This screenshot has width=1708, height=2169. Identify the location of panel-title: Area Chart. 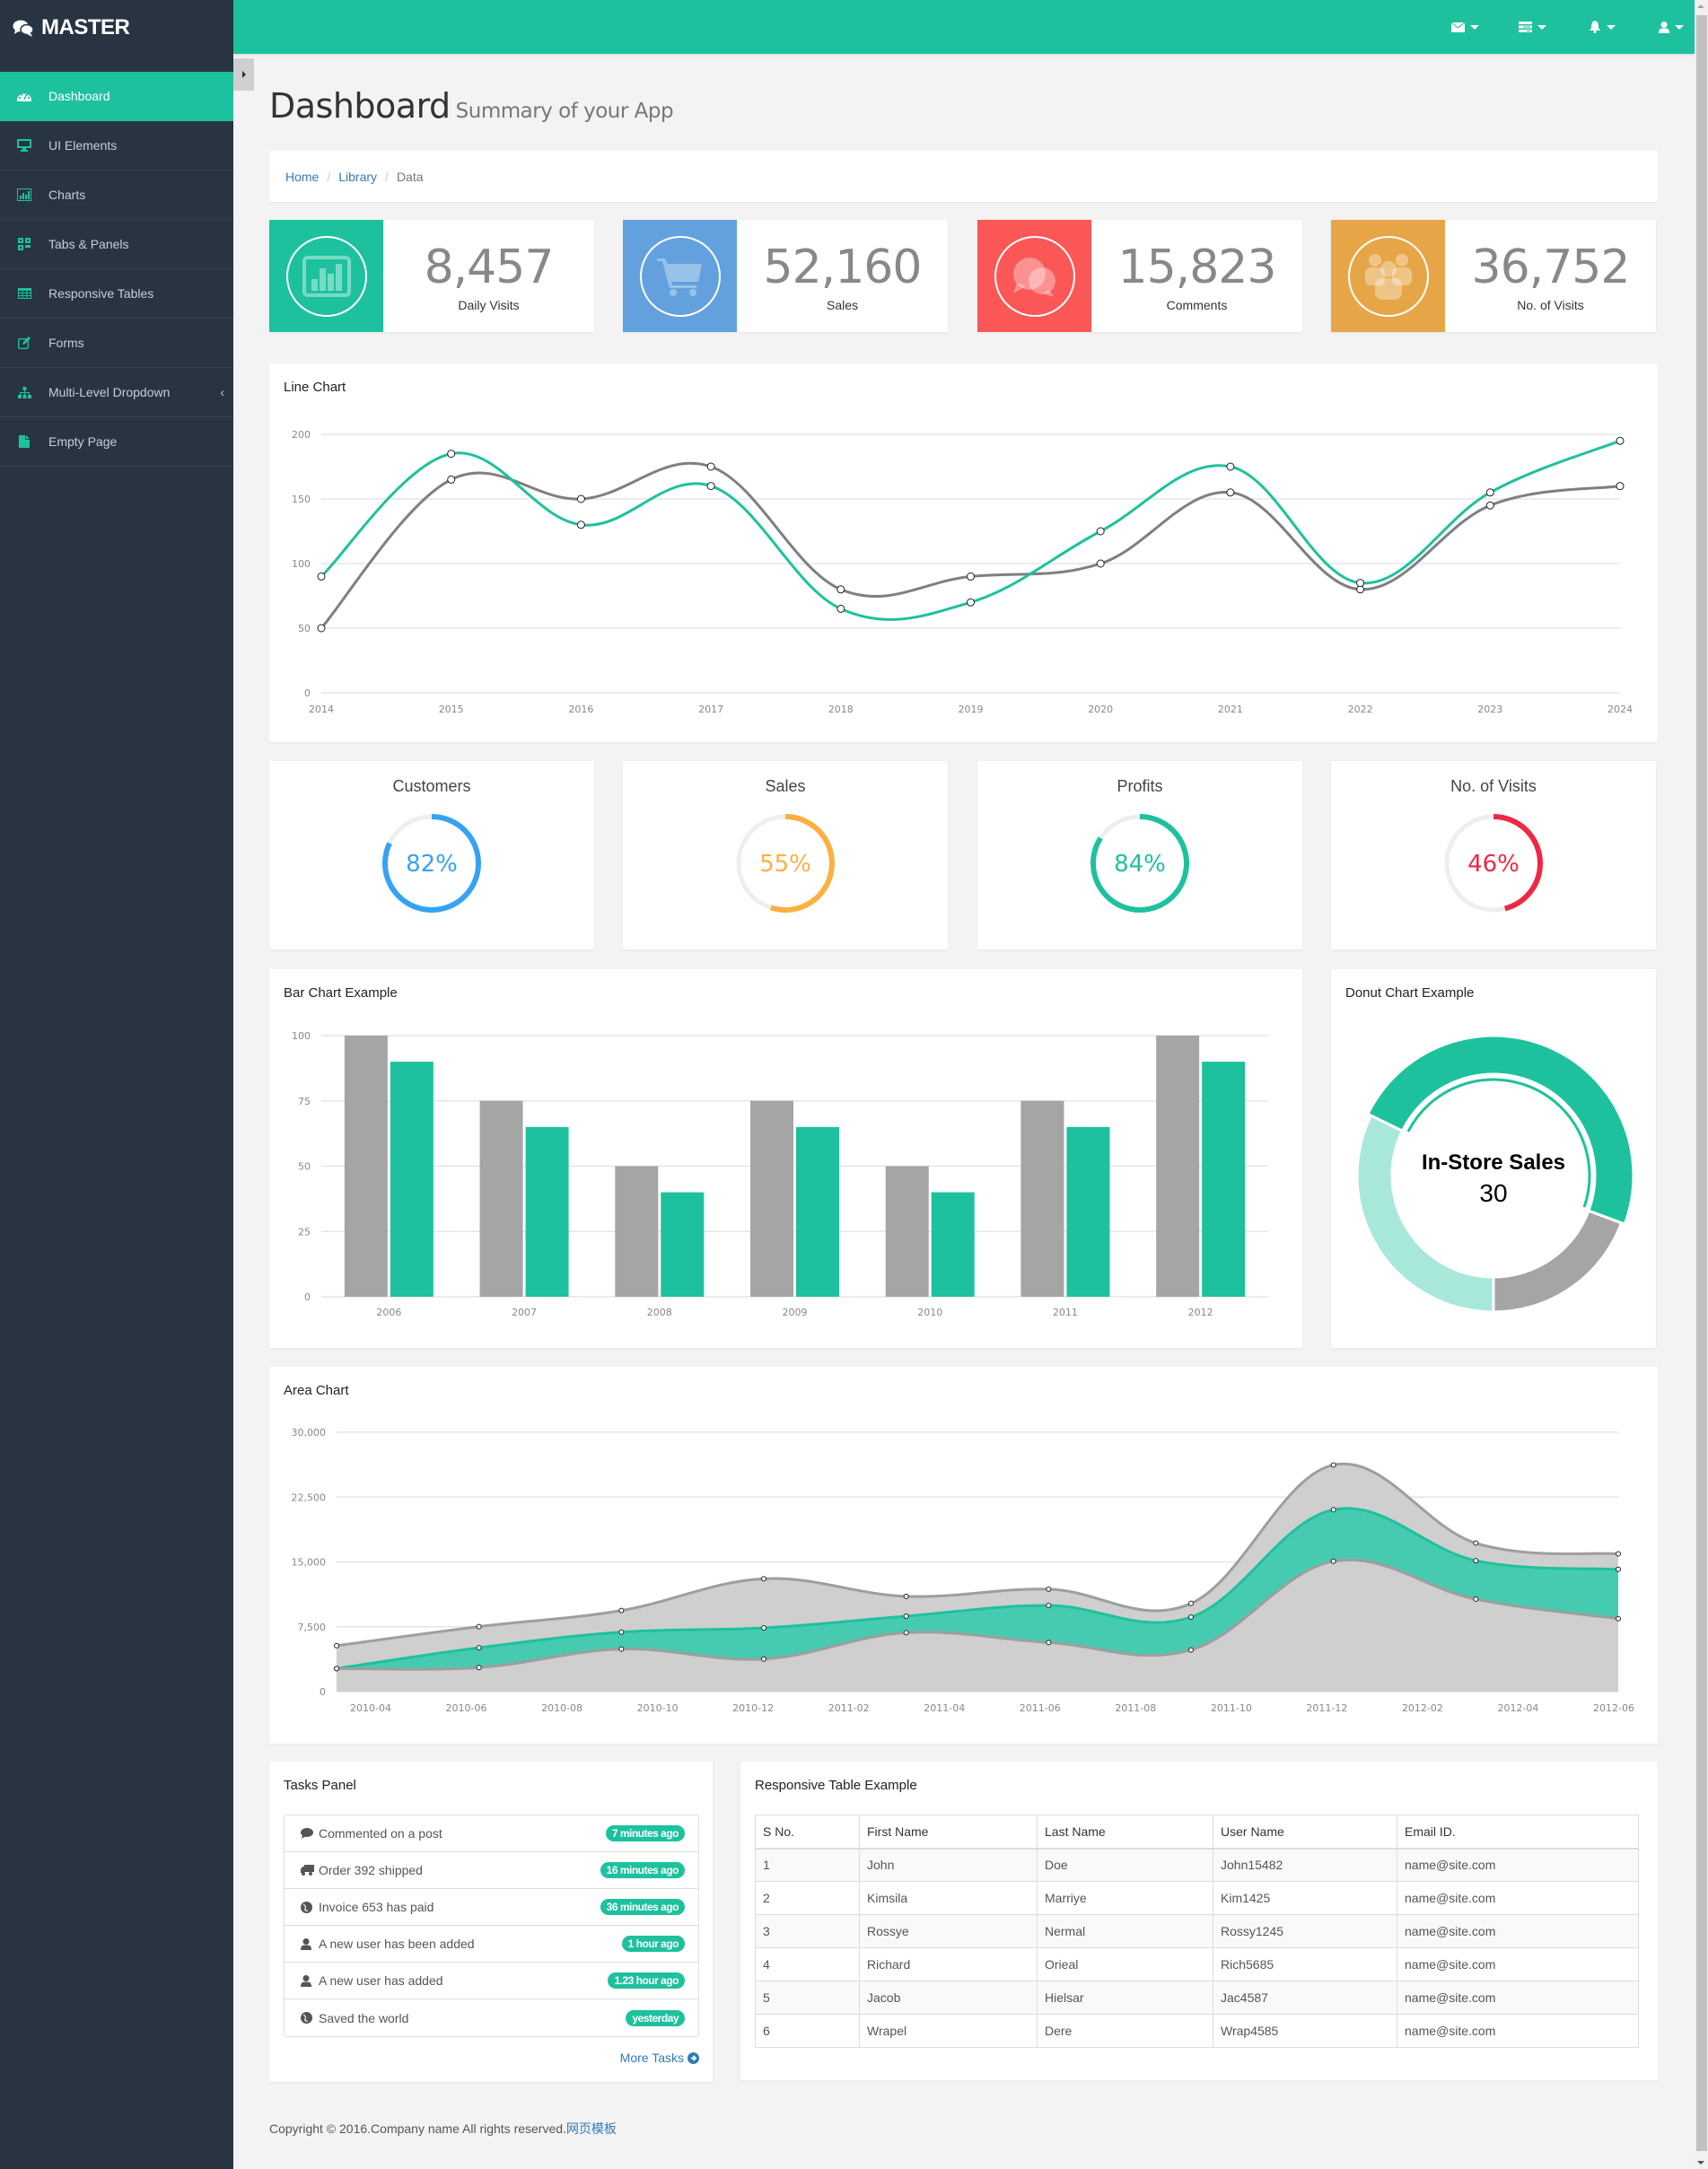
(317, 1390).